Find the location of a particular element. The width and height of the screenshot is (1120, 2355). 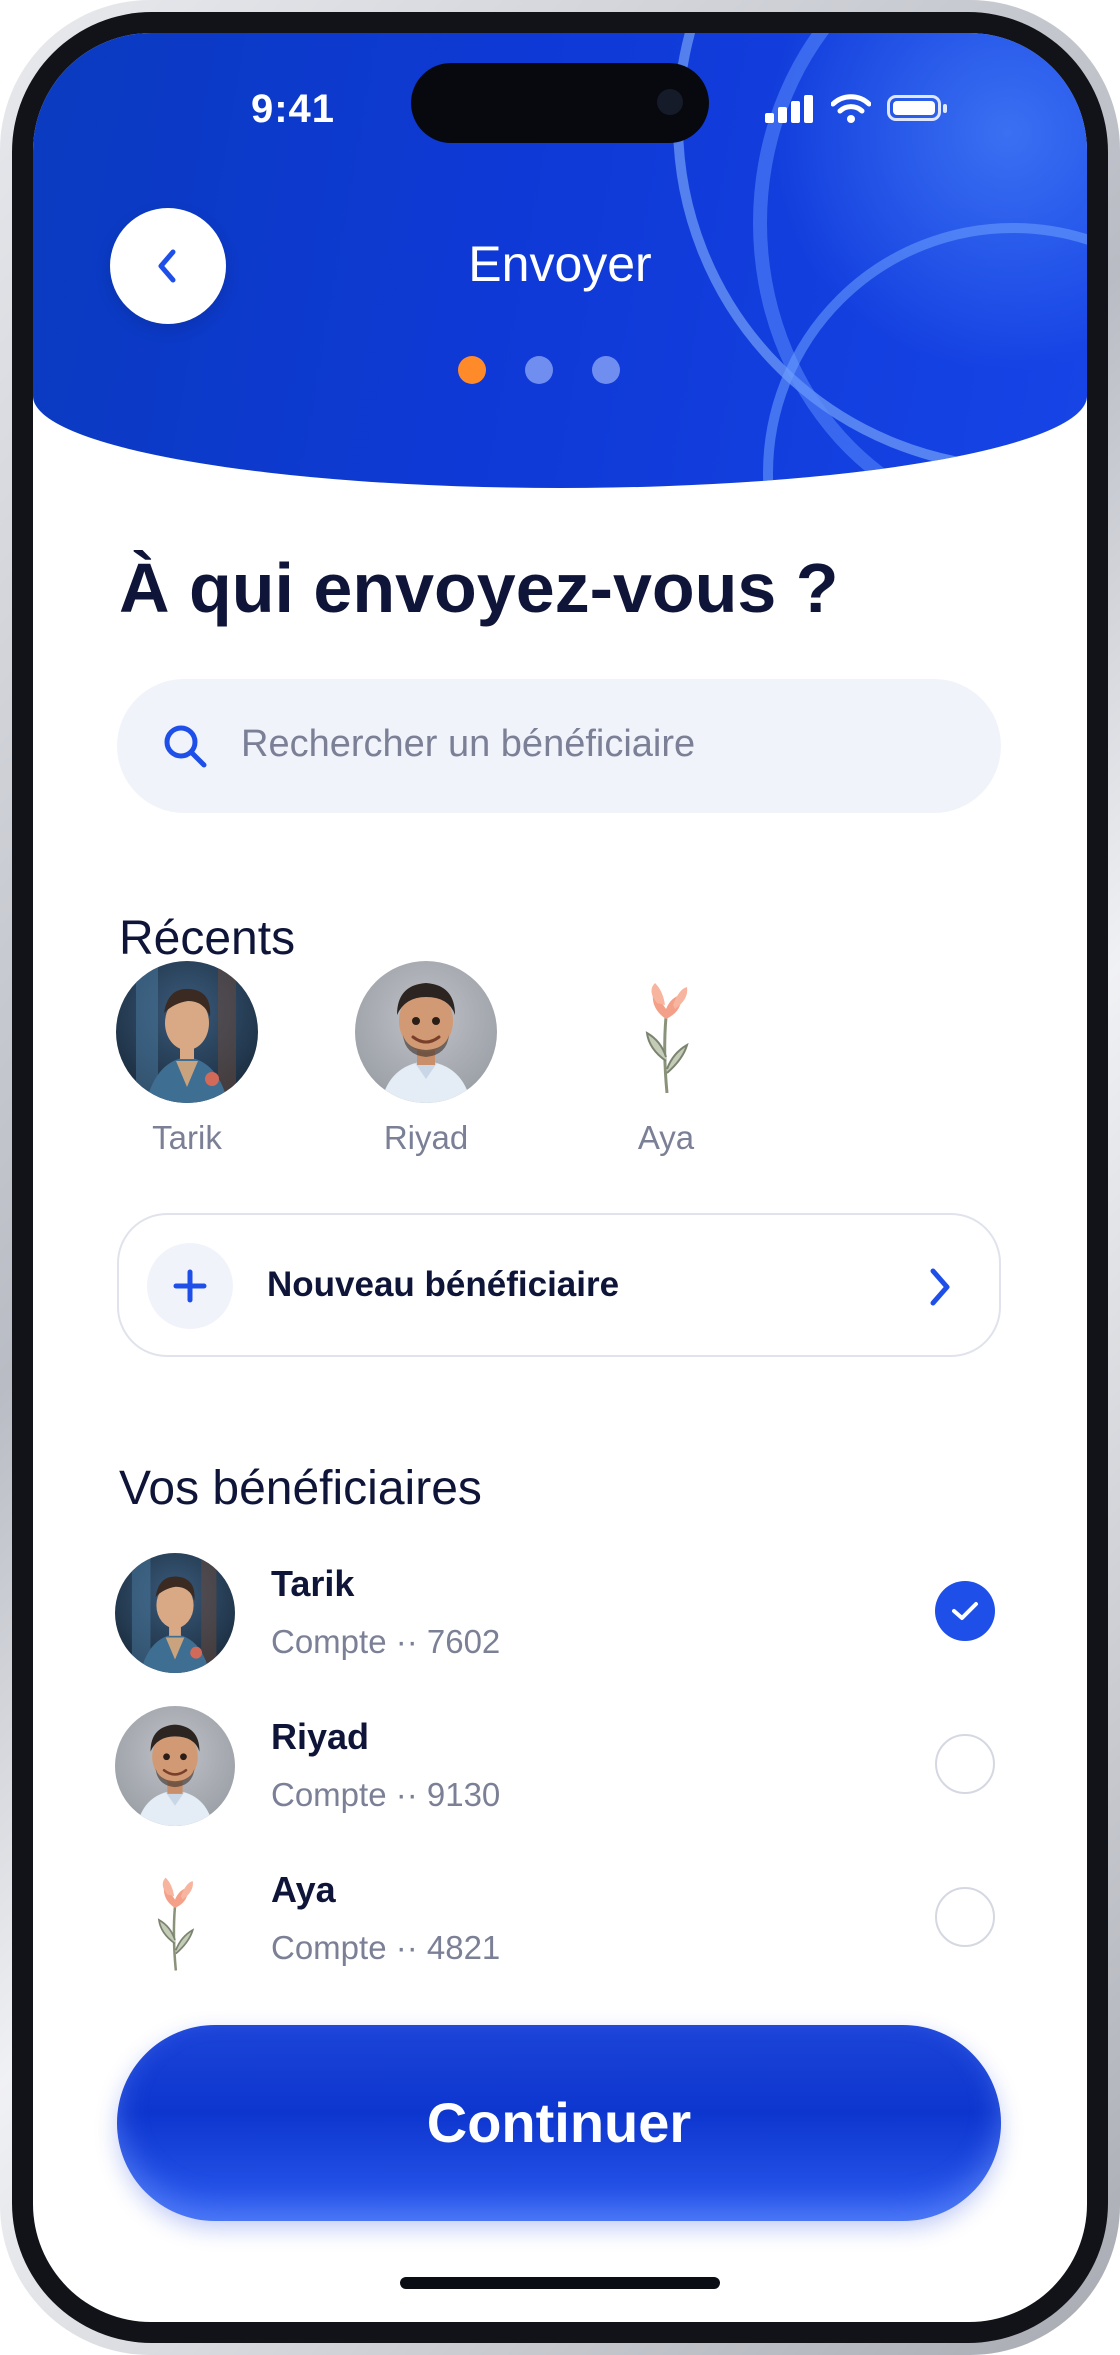

recent-name: Tarik is located at coordinates (187, 1137).